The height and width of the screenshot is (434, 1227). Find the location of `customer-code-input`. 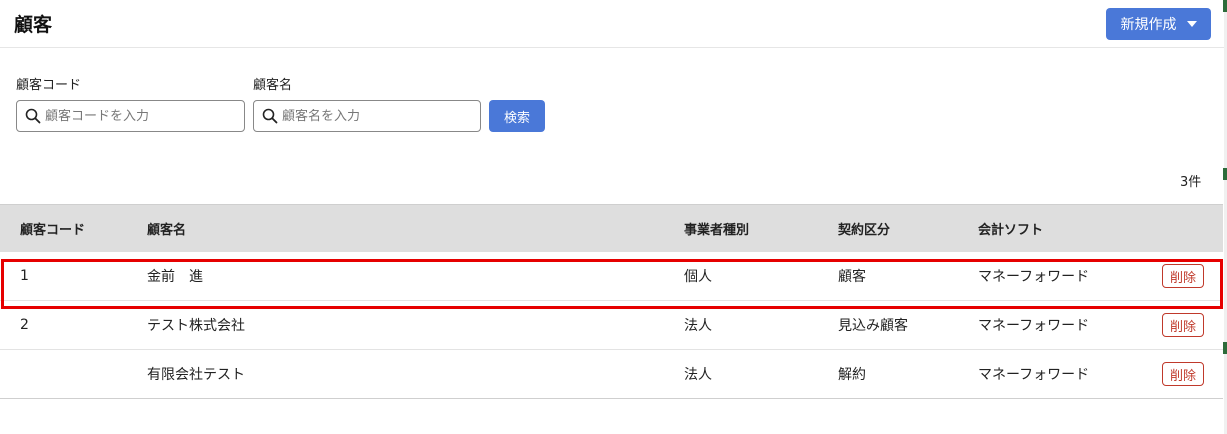

customer-code-input is located at coordinates (135, 116).